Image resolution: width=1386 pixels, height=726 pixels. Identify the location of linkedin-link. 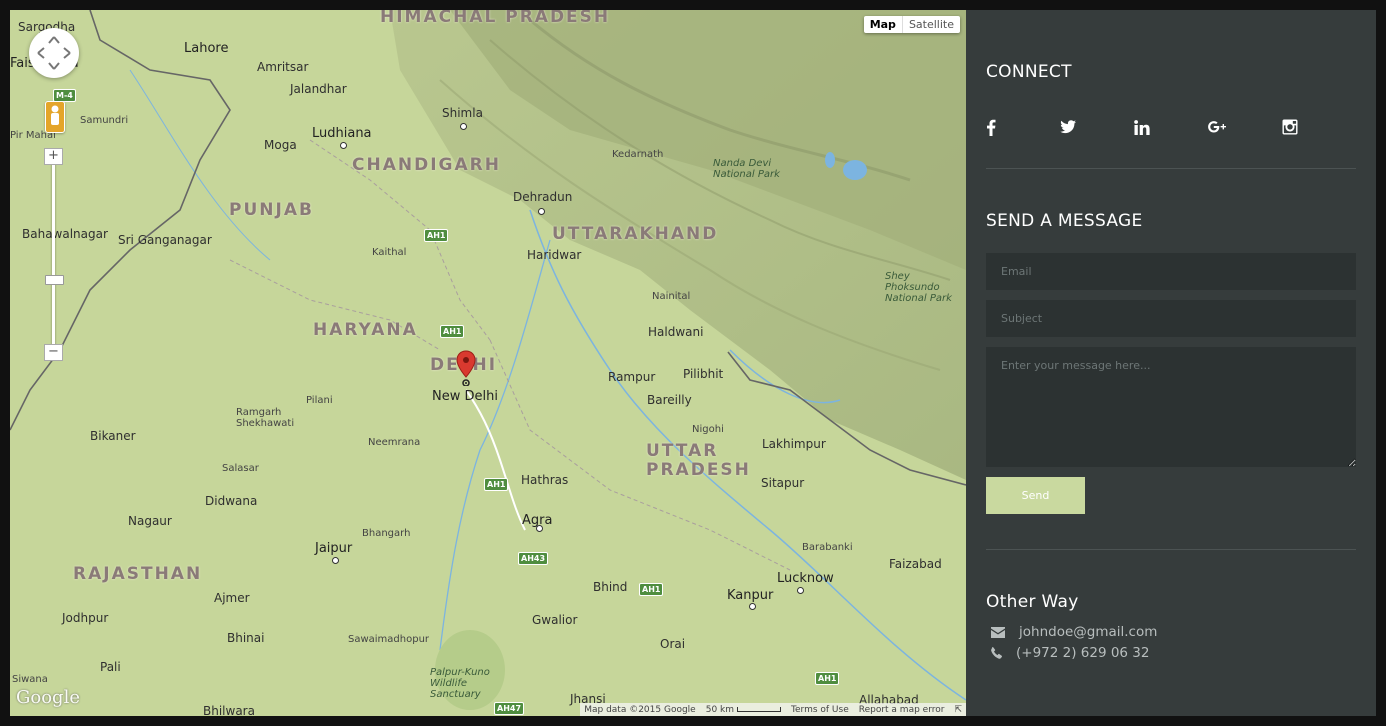
(1171, 127).